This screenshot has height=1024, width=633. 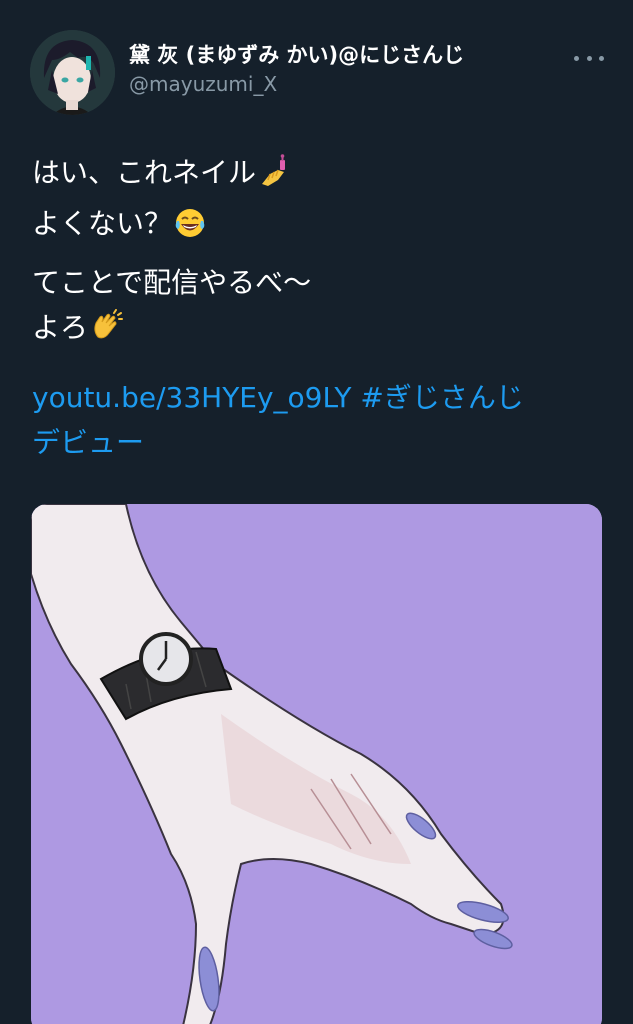 I want to click on clapping-hands-icon, so click(x=107, y=332).